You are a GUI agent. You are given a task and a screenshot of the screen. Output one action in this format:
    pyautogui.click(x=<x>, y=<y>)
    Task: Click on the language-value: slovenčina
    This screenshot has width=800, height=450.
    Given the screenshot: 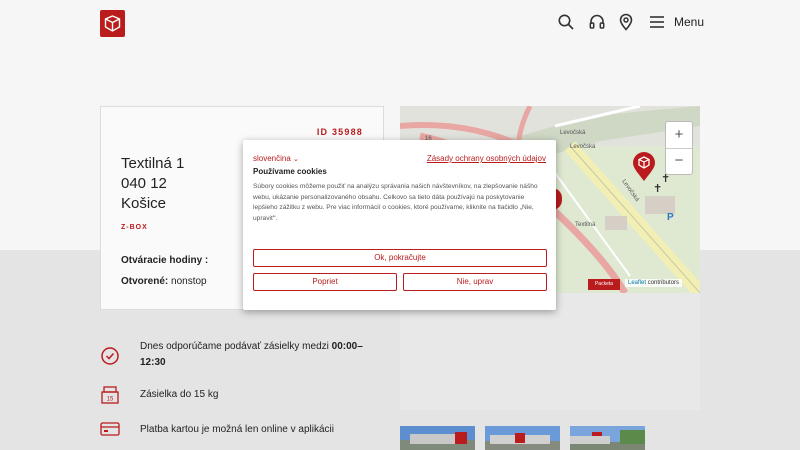 What is the action you would take?
    pyautogui.click(x=272, y=158)
    